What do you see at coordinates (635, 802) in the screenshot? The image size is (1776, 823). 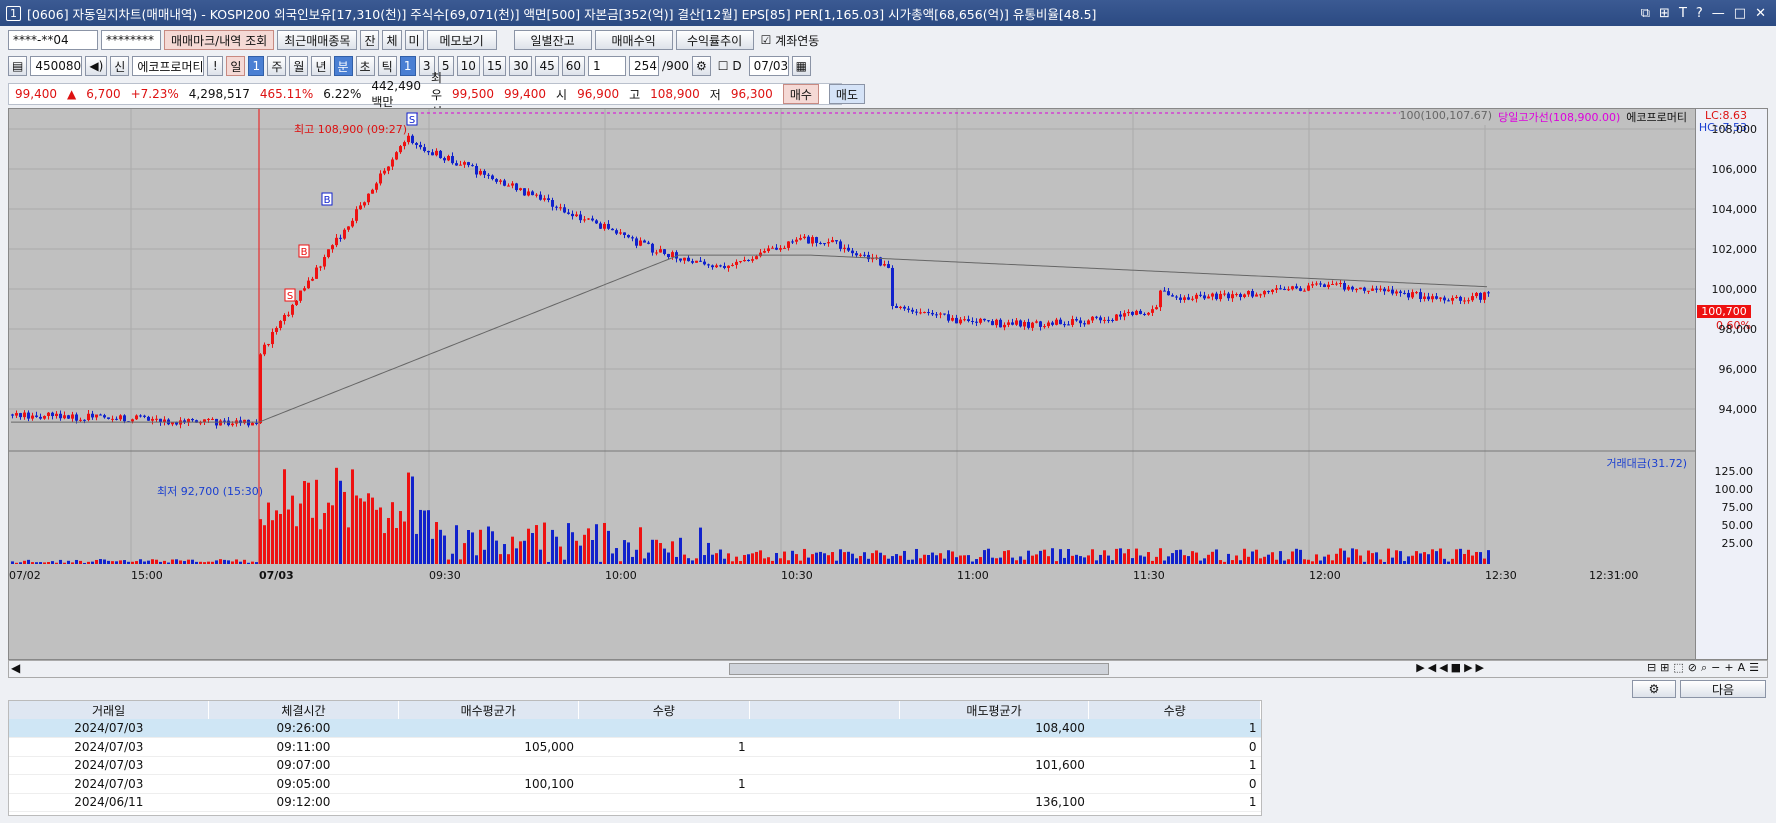 I see `table-row: 2024/06/11 09:12:00 136,100 1` at bounding box center [635, 802].